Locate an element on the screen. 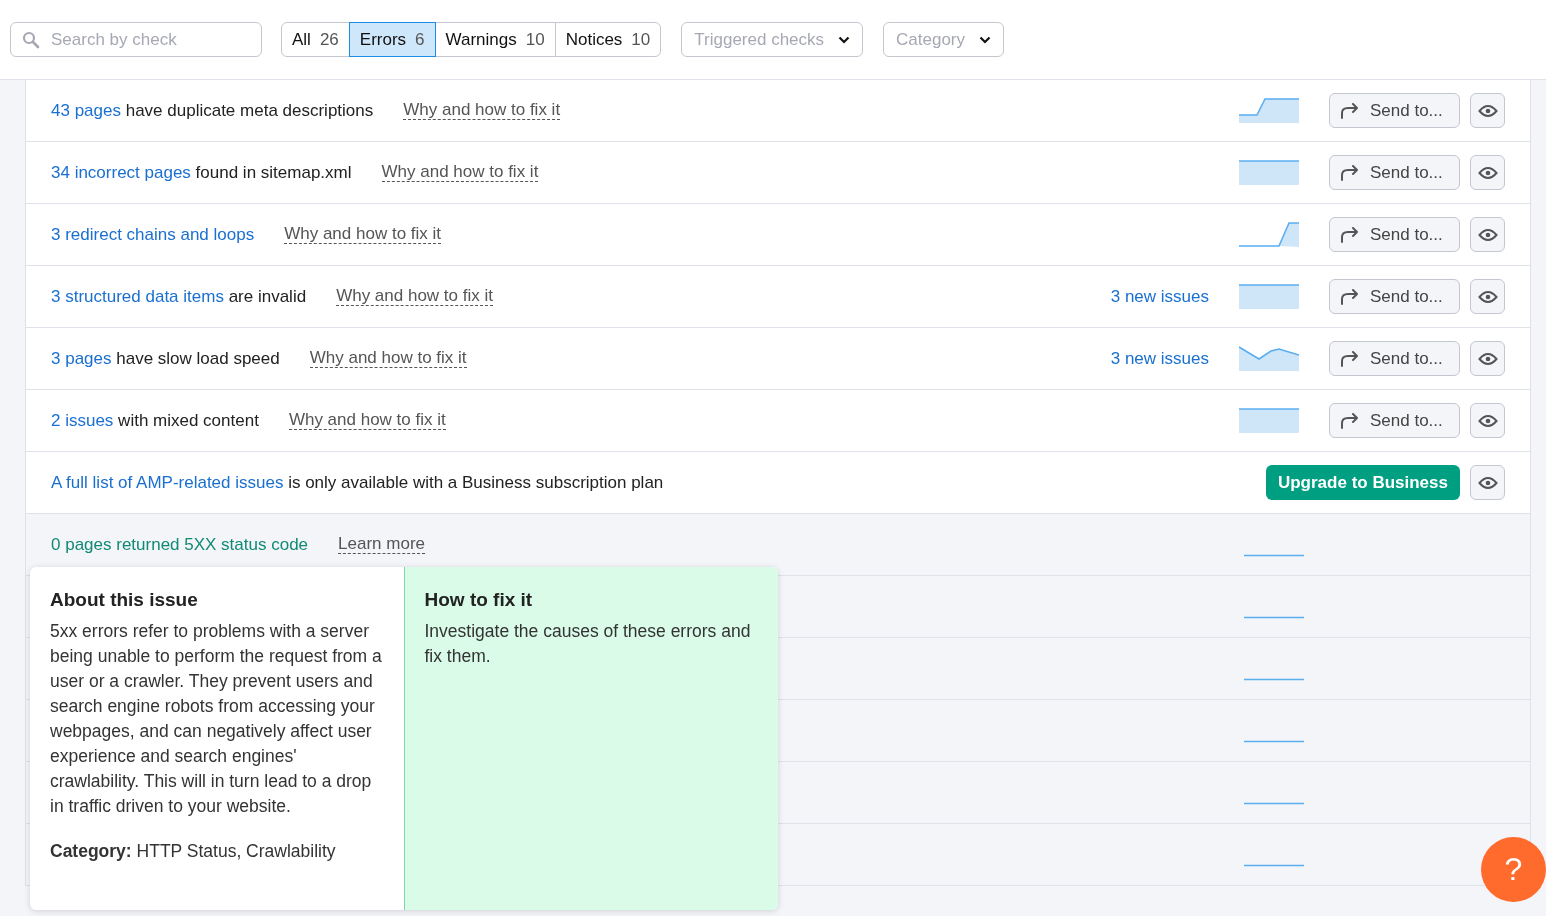 The height and width of the screenshot is (916, 1546). check-description: 3 structured data items are invalid is located at coordinates (179, 296).